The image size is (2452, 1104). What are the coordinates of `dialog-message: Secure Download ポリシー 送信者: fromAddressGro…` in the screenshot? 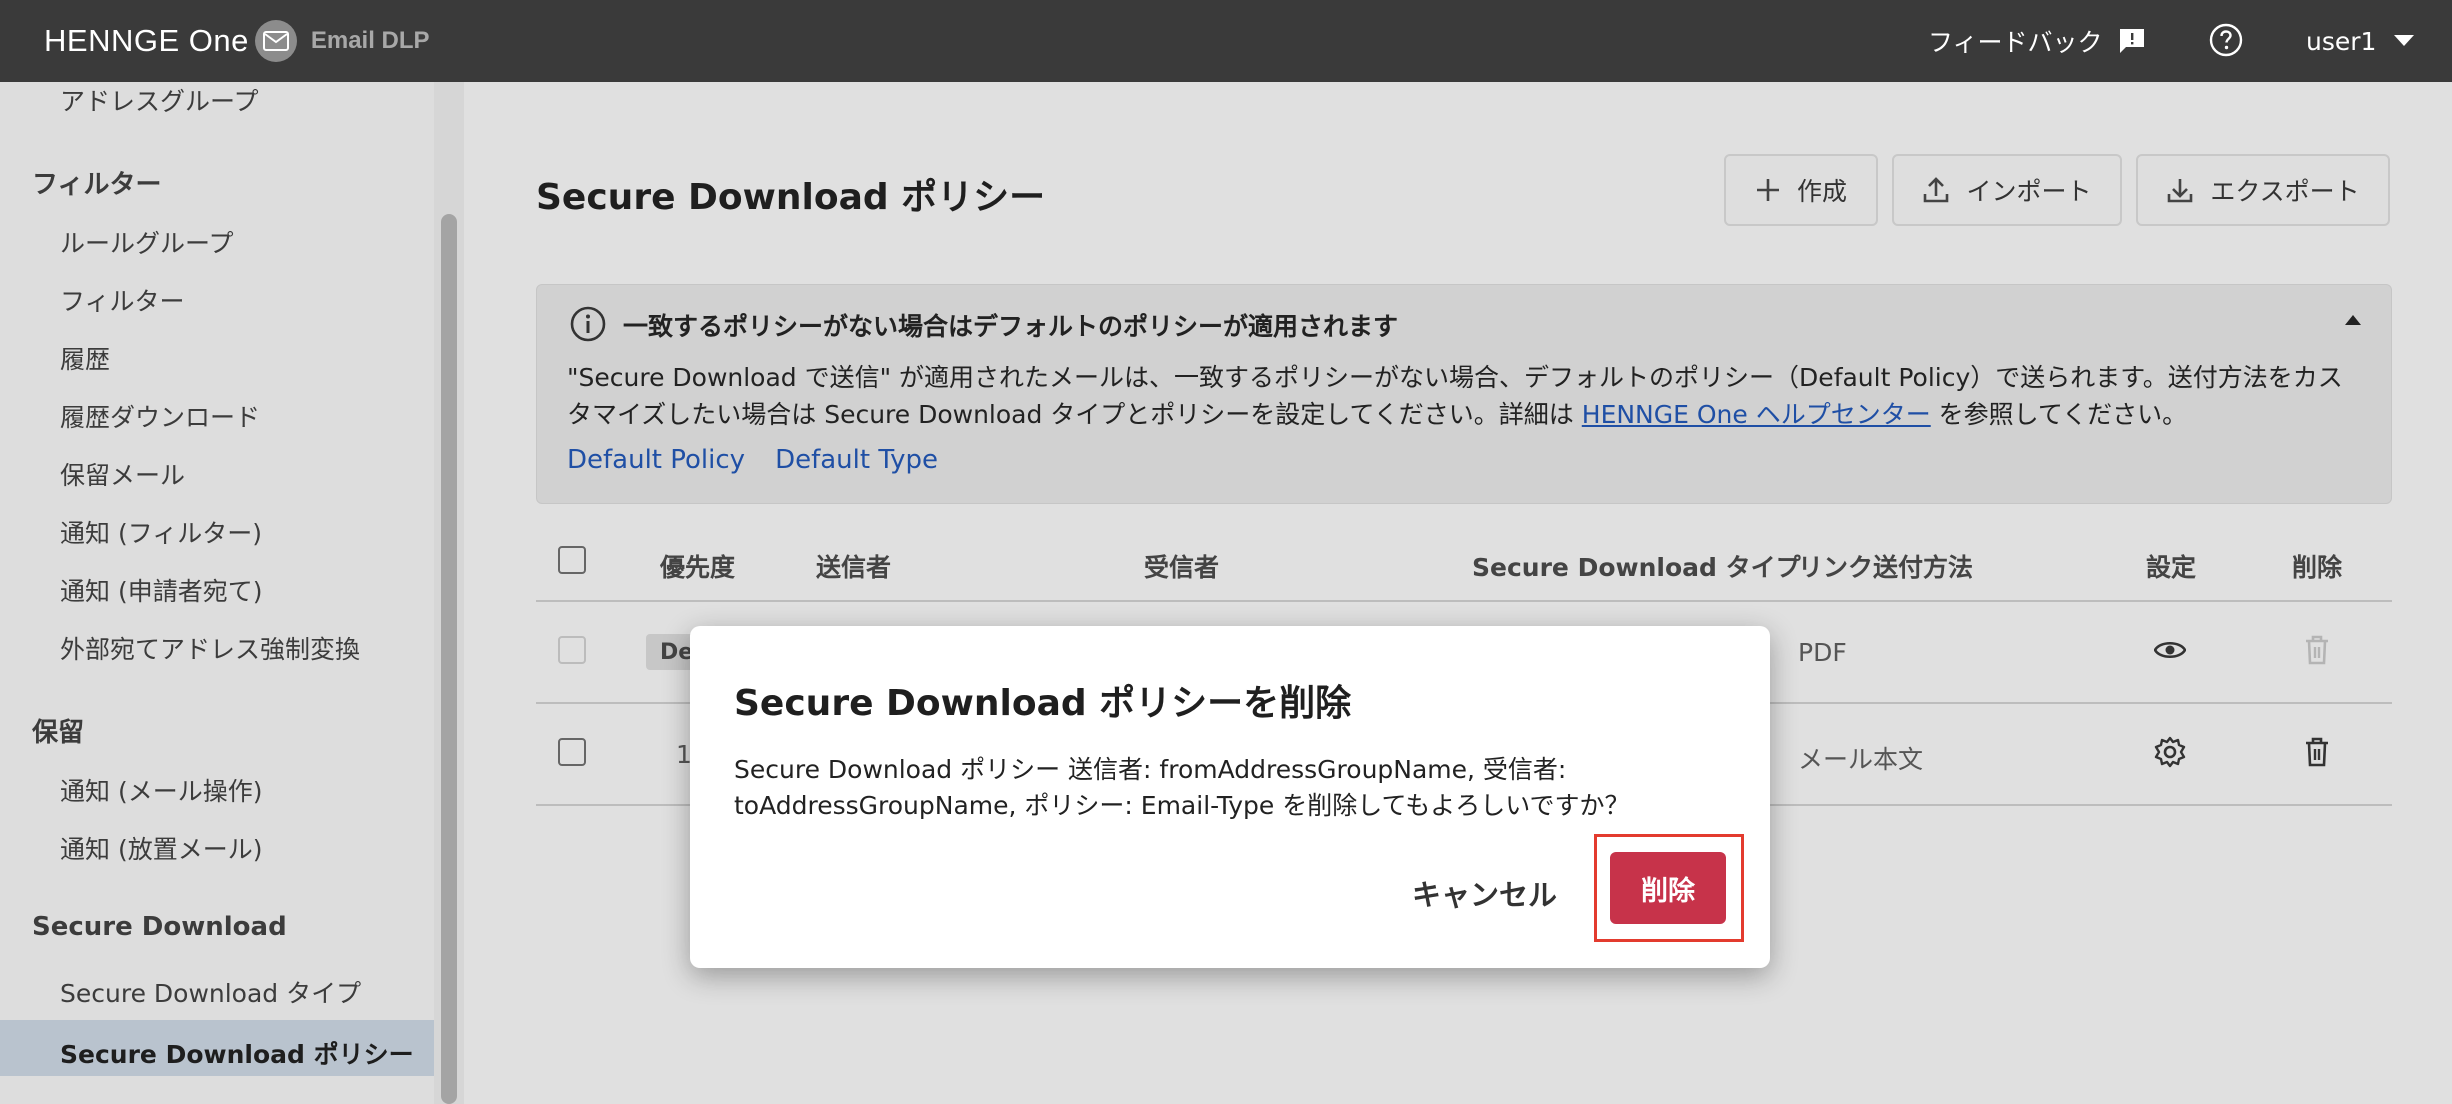 It's located at (1182, 787).